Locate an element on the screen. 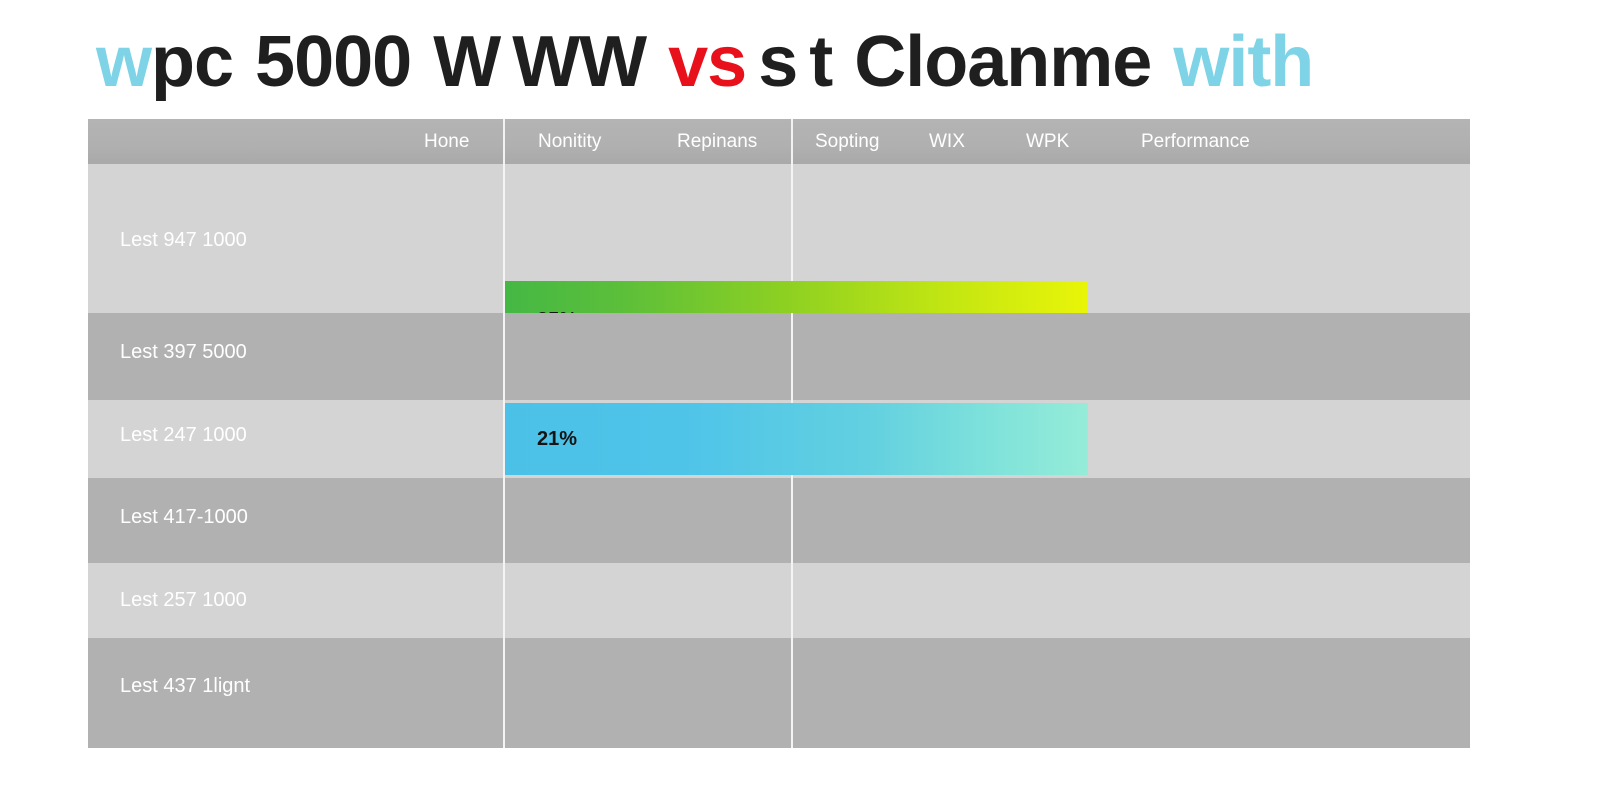 This screenshot has height=800, width=1600. row-label: Lest 417-1000 is located at coordinates (184, 517).